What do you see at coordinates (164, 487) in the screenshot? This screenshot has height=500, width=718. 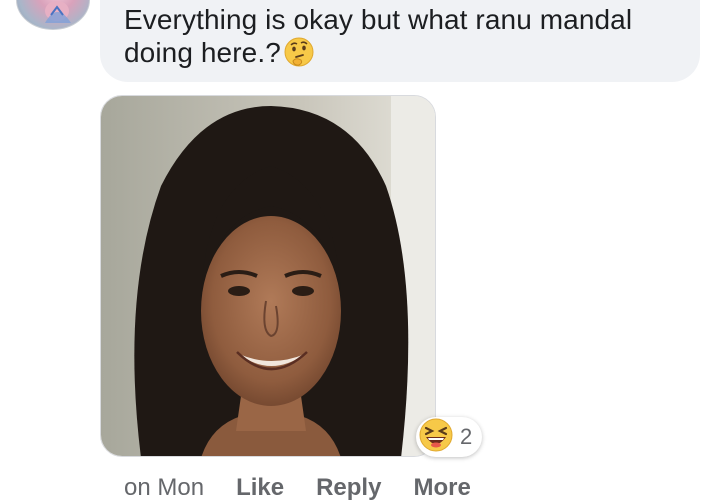 I see `comment-timestamp: on Mon` at bounding box center [164, 487].